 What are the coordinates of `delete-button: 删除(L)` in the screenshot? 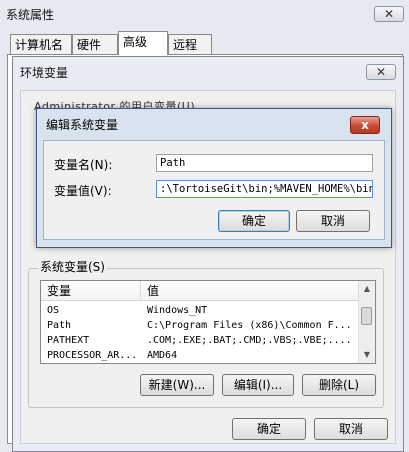 It's located at (339, 385).